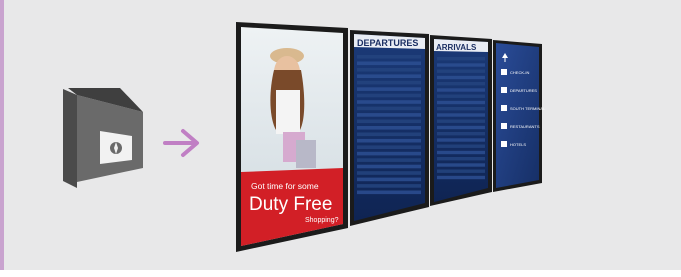 The image size is (681, 277). What do you see at coordinates (456, 47) in the screenshot?
I see `arrivals-title: ARRIVALS` at bounding box center [456, 47].